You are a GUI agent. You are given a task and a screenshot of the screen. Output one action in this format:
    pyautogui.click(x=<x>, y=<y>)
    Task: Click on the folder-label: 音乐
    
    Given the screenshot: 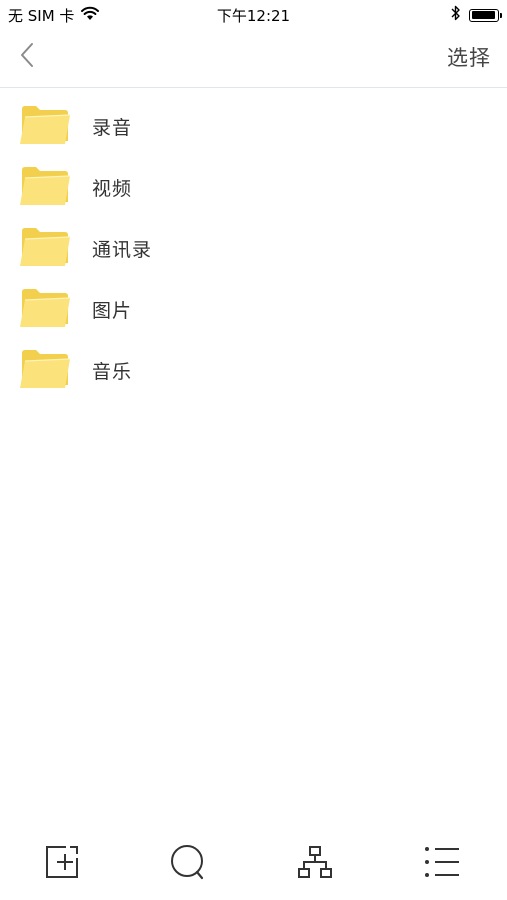 What is the action you would take?
    pyautogui.click(x=112, y=372)
    